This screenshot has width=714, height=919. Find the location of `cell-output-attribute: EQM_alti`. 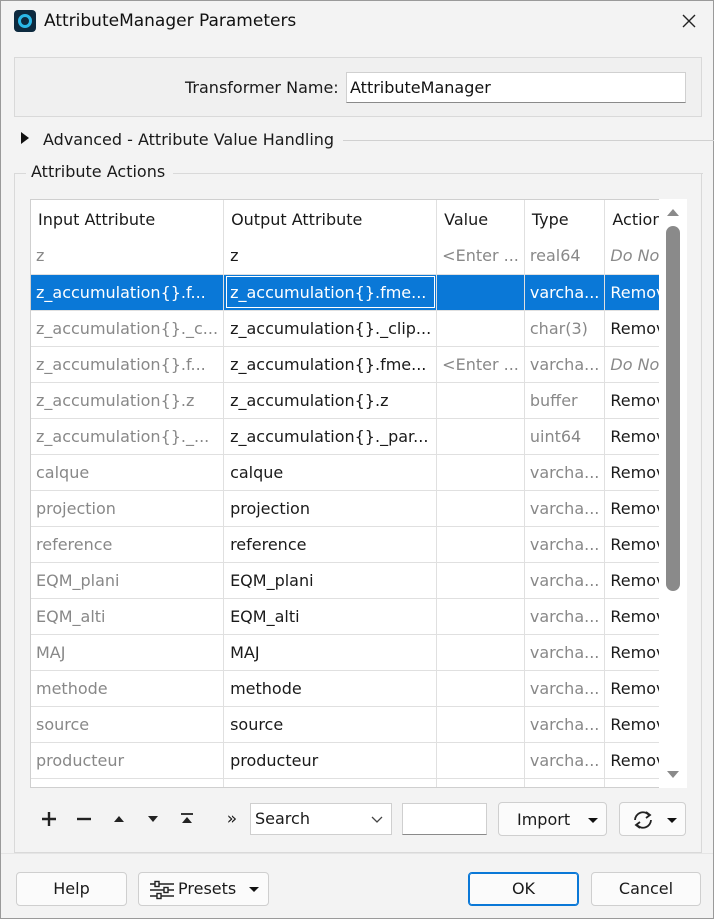

cell-output-attribute: EQM_alti is located at coordinates (330, 616).